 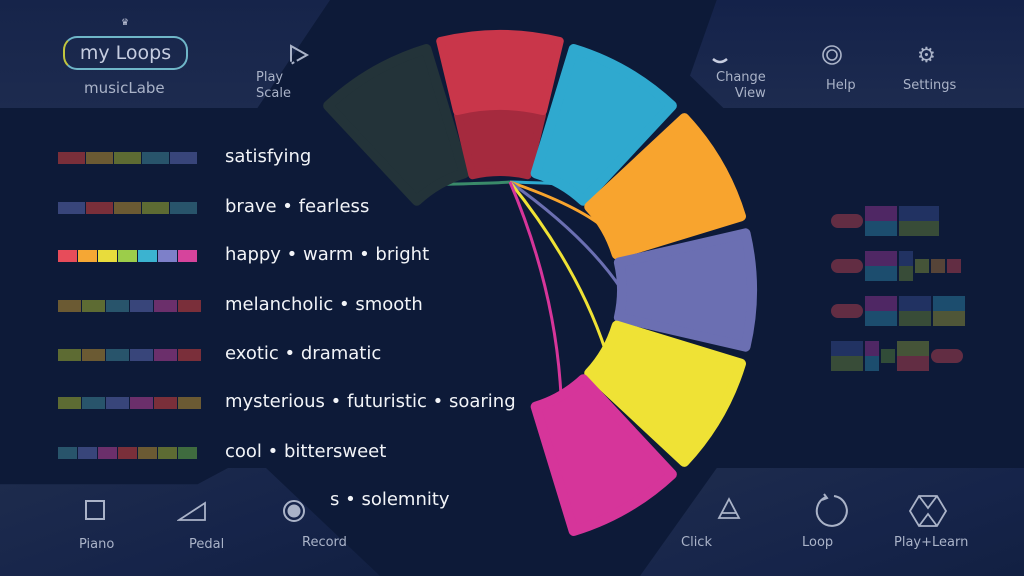 What do you see at coordinates (696, 543) in the screenshot?
I see `click-label: Click` at bounding box center [696, 543].